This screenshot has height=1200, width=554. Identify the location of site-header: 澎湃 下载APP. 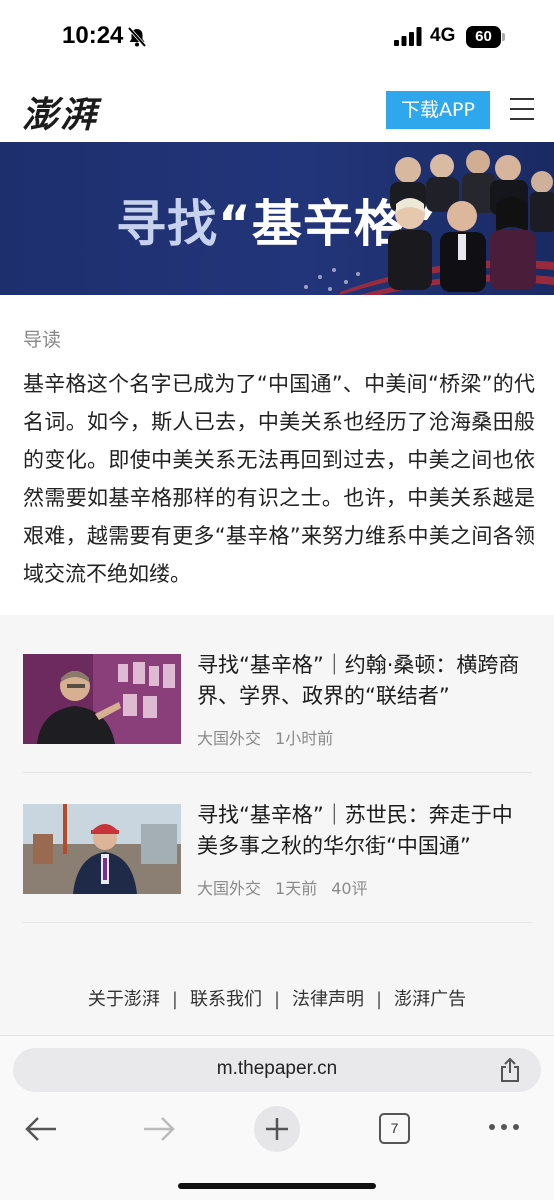
(277, 111).